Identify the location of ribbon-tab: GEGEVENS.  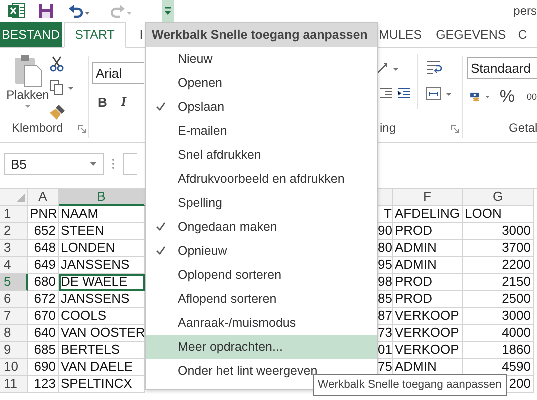
(471, 34).